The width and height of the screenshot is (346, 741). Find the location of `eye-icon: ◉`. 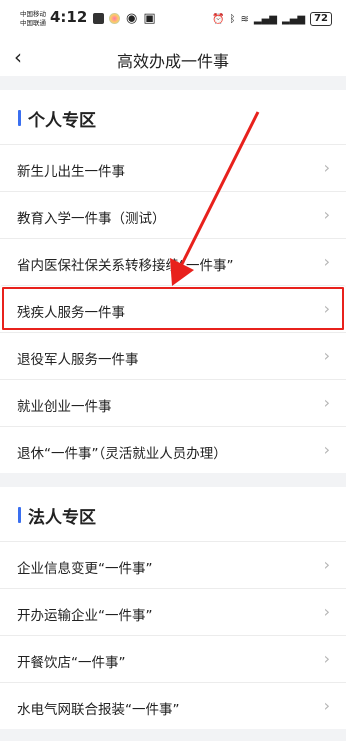

eye-icon: ◉ is located at coordinates (132, 18).